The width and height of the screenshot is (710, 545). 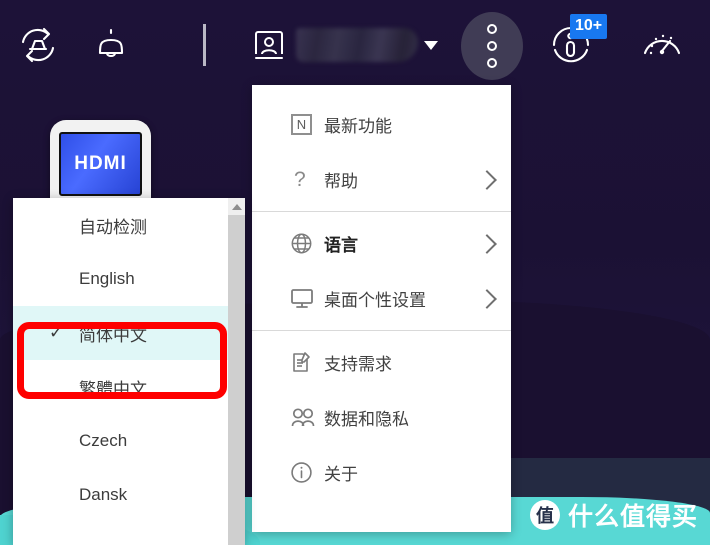 What do you see at coordinates (589, 26) in the screenshot?
I see `updates-badge: 10+` at bounding box center [589, 26].